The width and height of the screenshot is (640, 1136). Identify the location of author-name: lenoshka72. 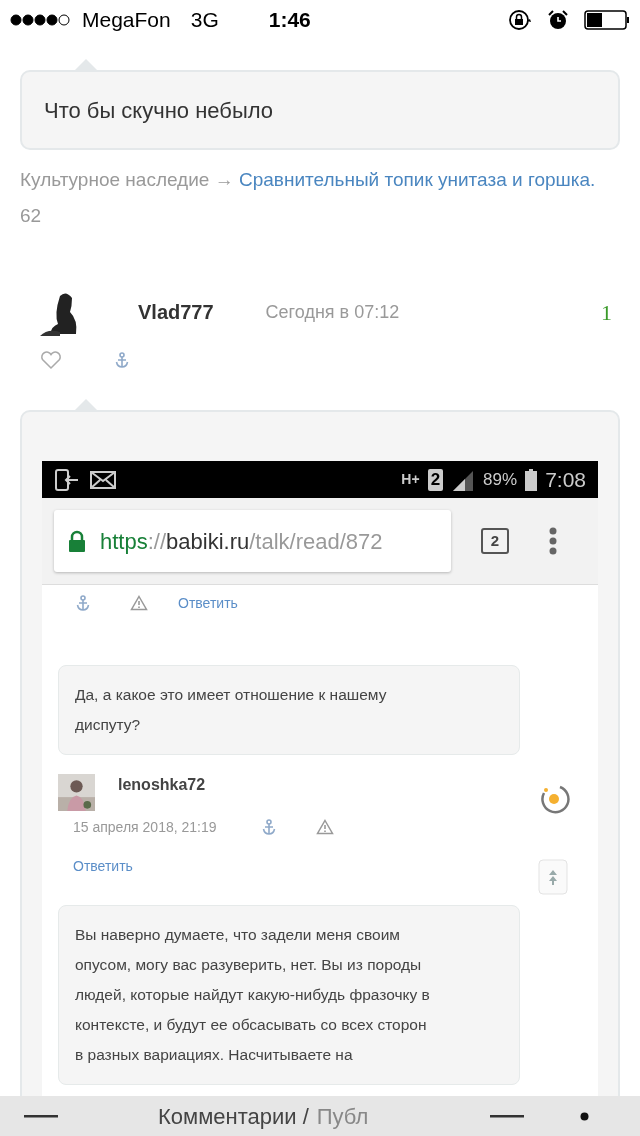
(162, 785).